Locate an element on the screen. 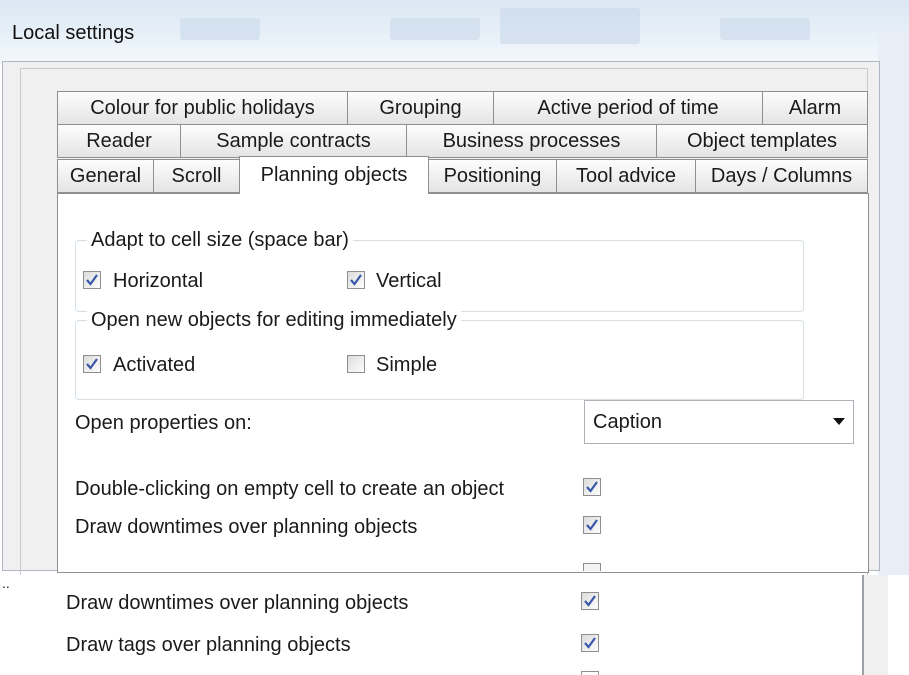 The height and width of the screenshot is (675, 909). open-properties-label: Open properties on: is located at coordinates (163, 423).